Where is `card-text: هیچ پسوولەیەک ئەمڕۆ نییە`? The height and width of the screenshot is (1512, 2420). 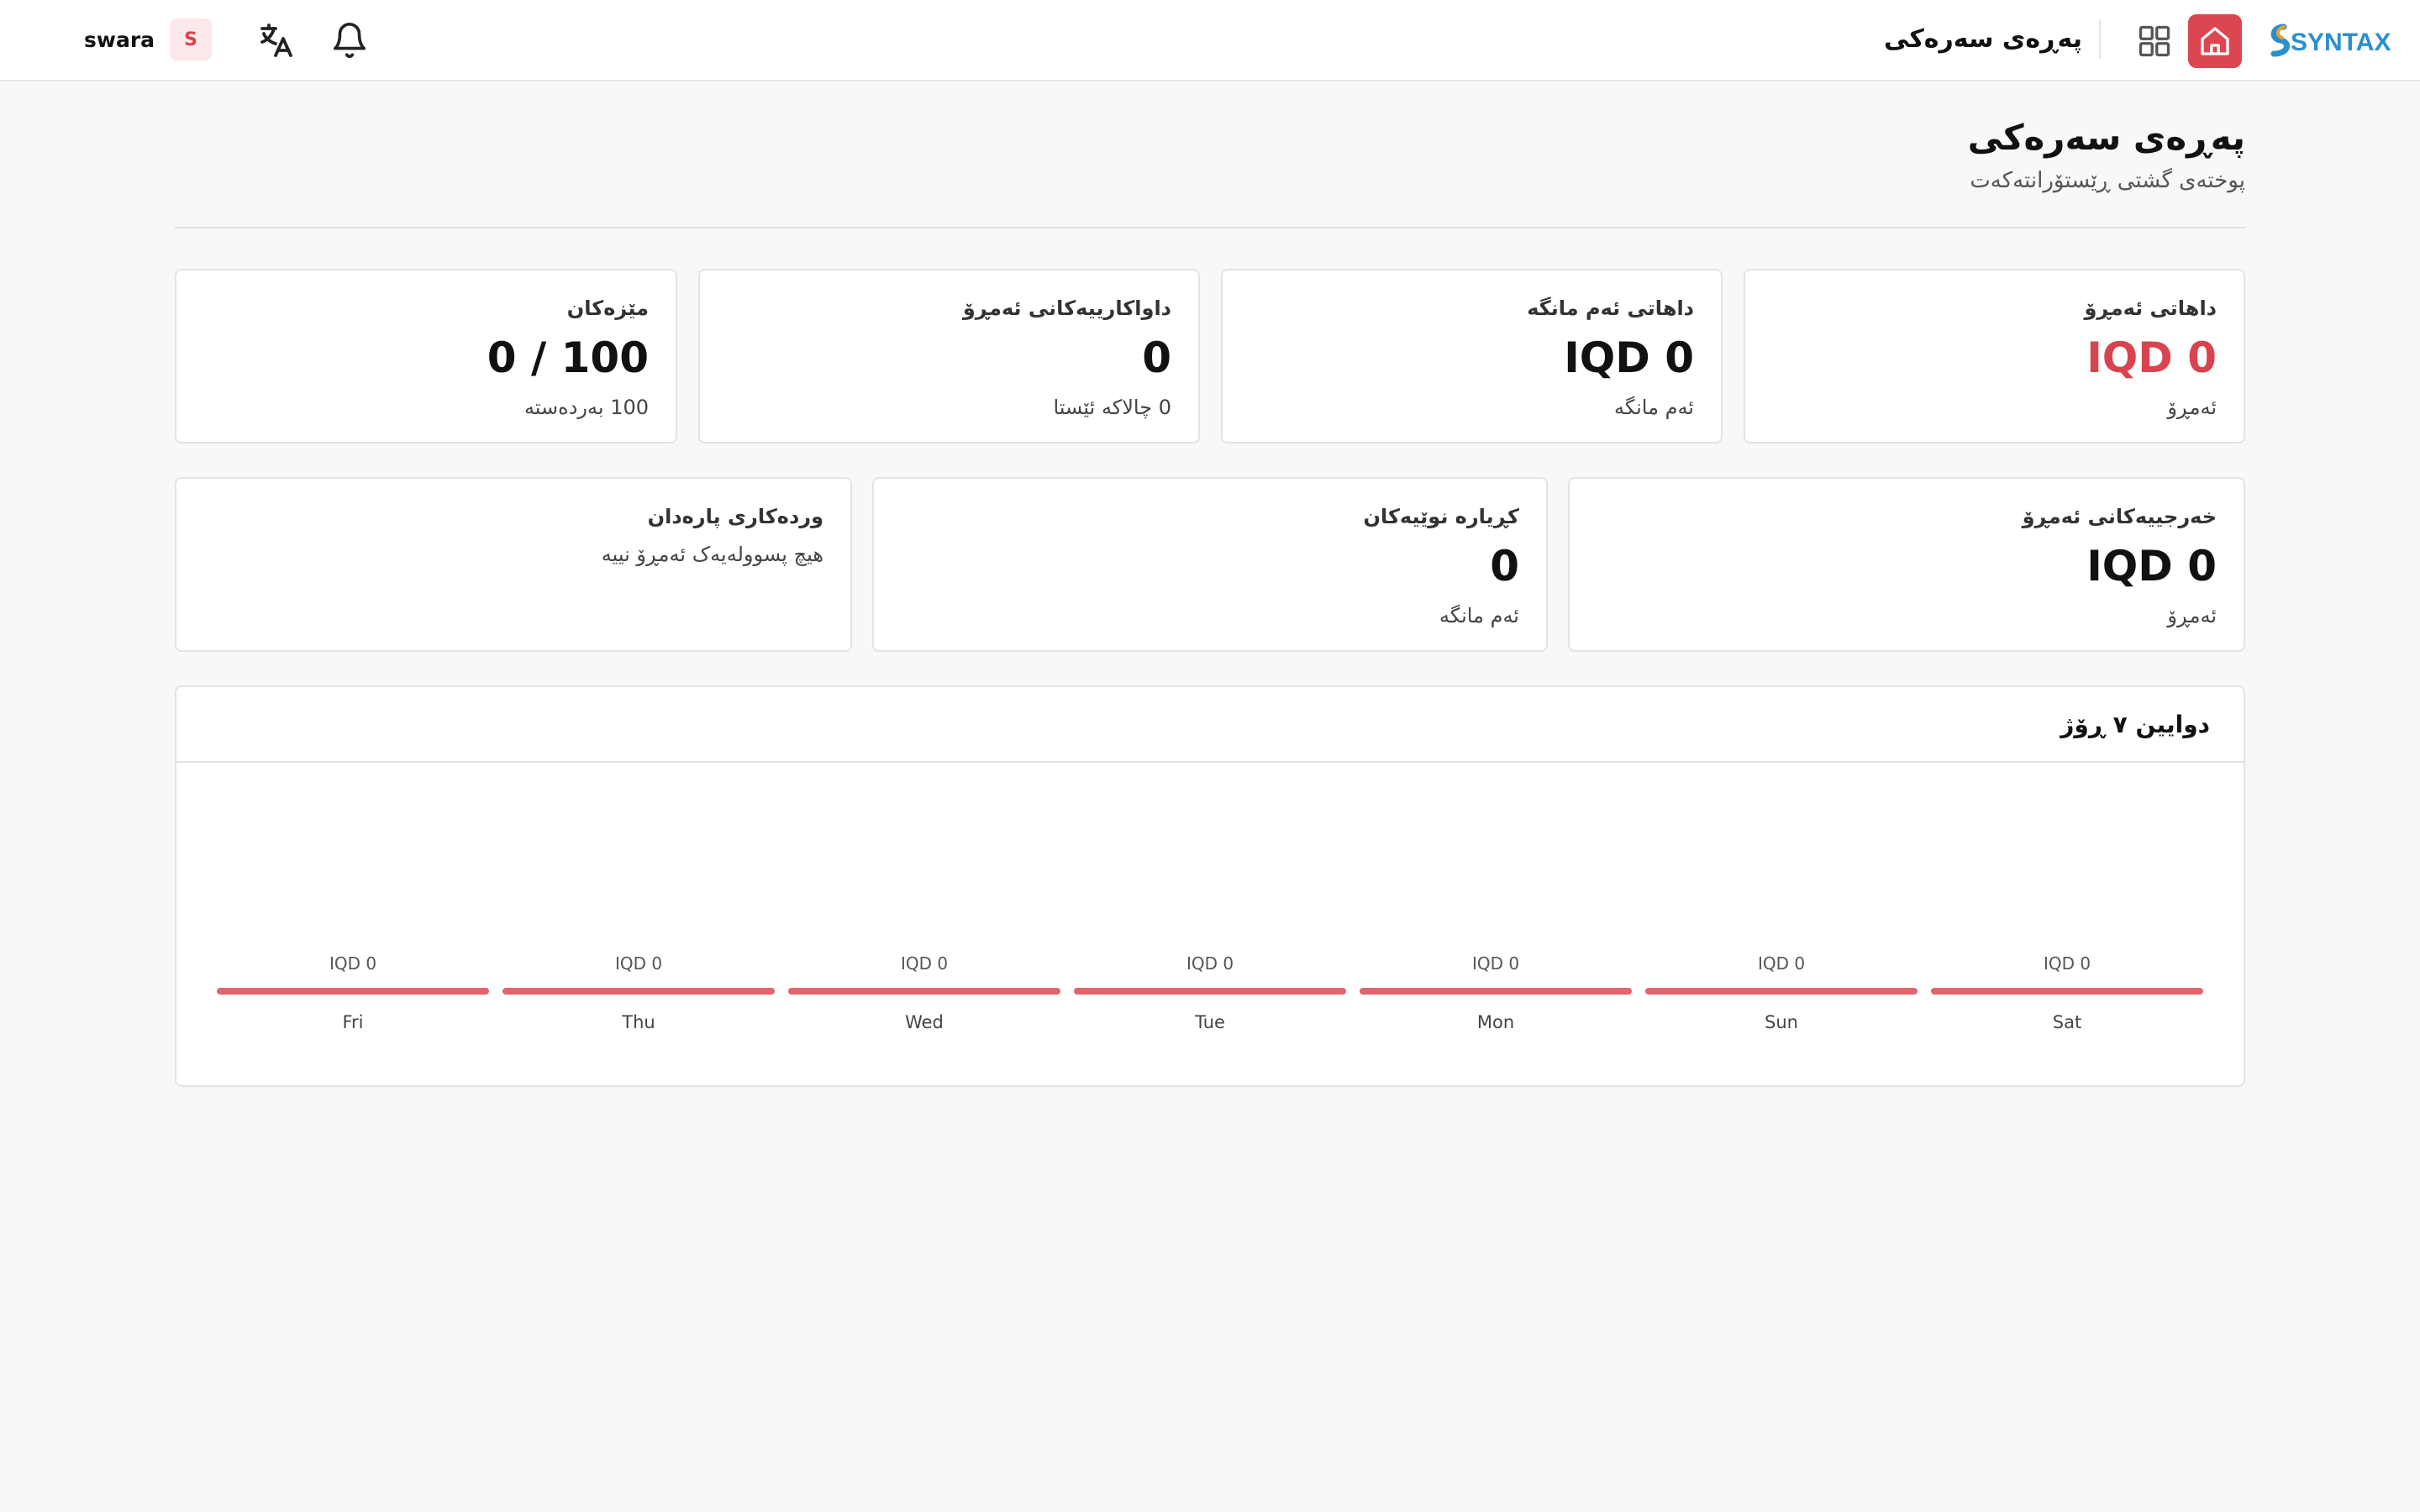 card-text: هیچ پسوولەیەک ئەمڕۆ نییە is located at coordinates (712, 554).